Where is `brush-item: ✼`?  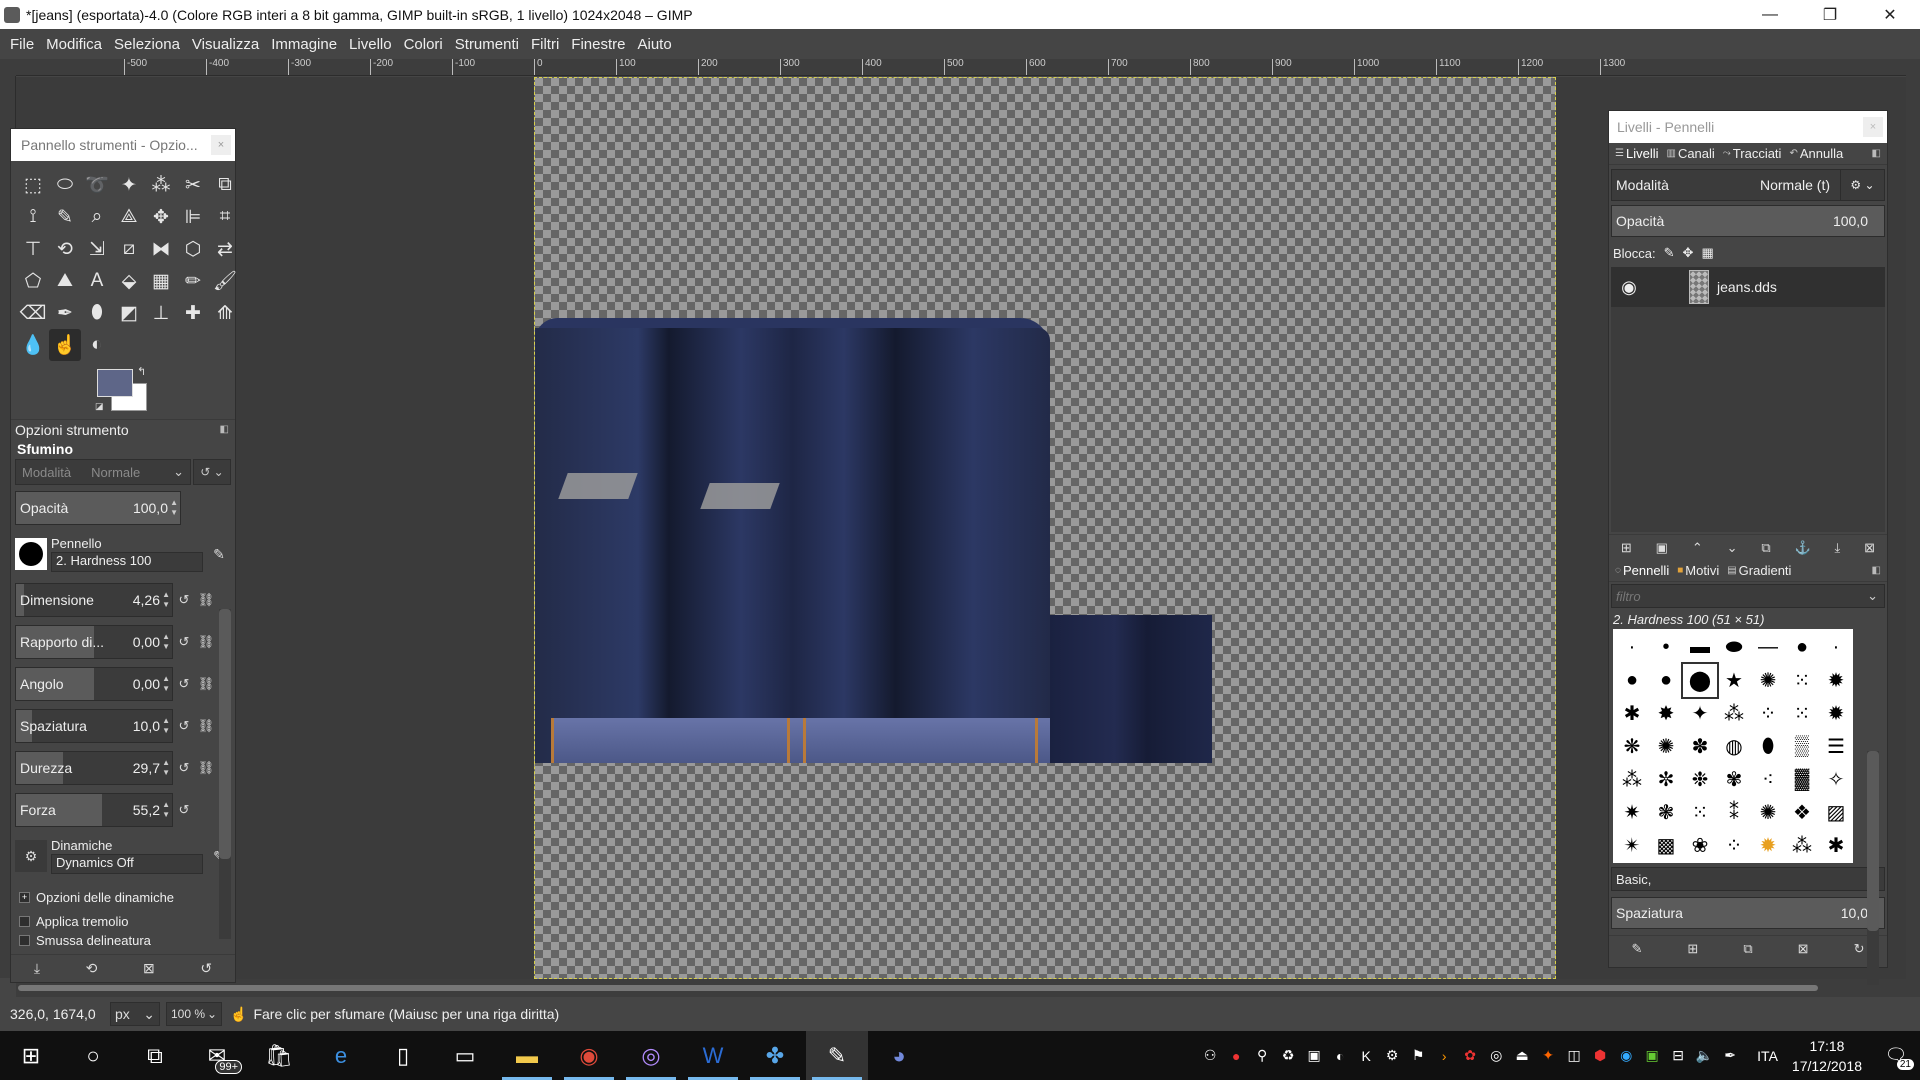
brush-item: ✼ is located at coordinates (1666, 779).